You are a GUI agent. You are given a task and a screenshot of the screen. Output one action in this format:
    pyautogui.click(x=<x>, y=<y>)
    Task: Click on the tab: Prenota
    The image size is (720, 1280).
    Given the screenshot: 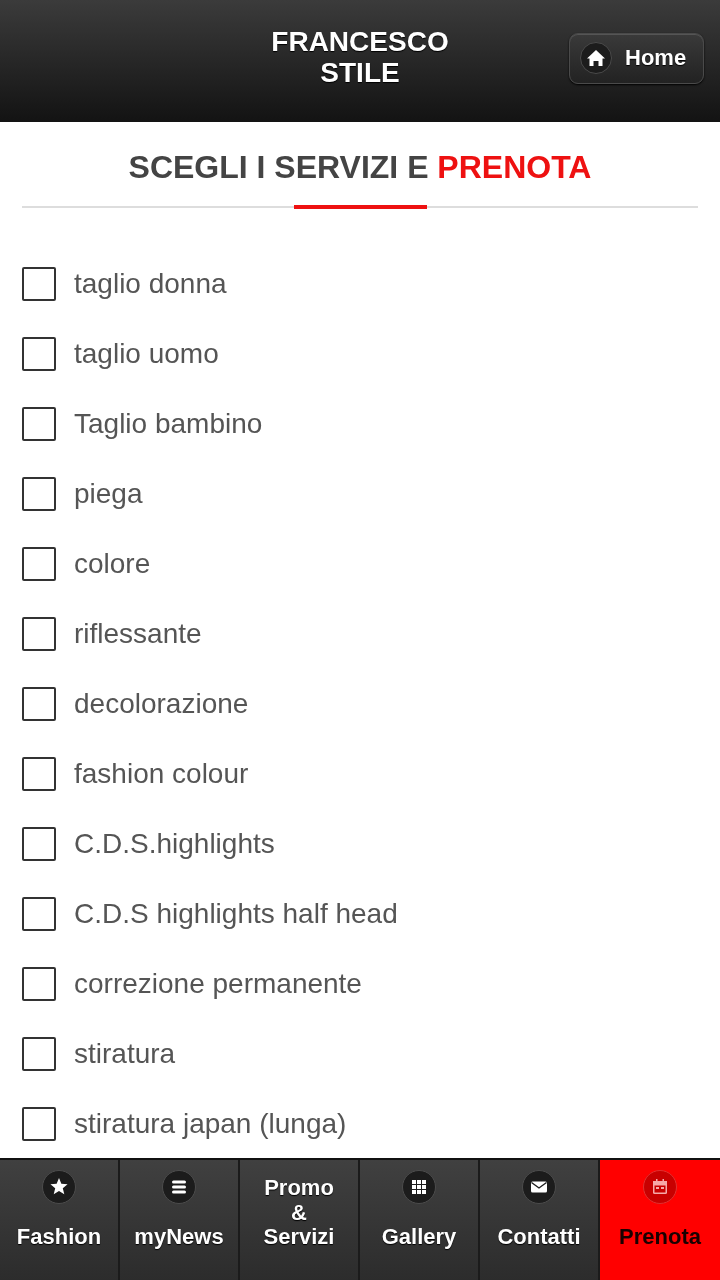 What is the action you would take?
    pyautogui.click(x=660, y=1220)
    